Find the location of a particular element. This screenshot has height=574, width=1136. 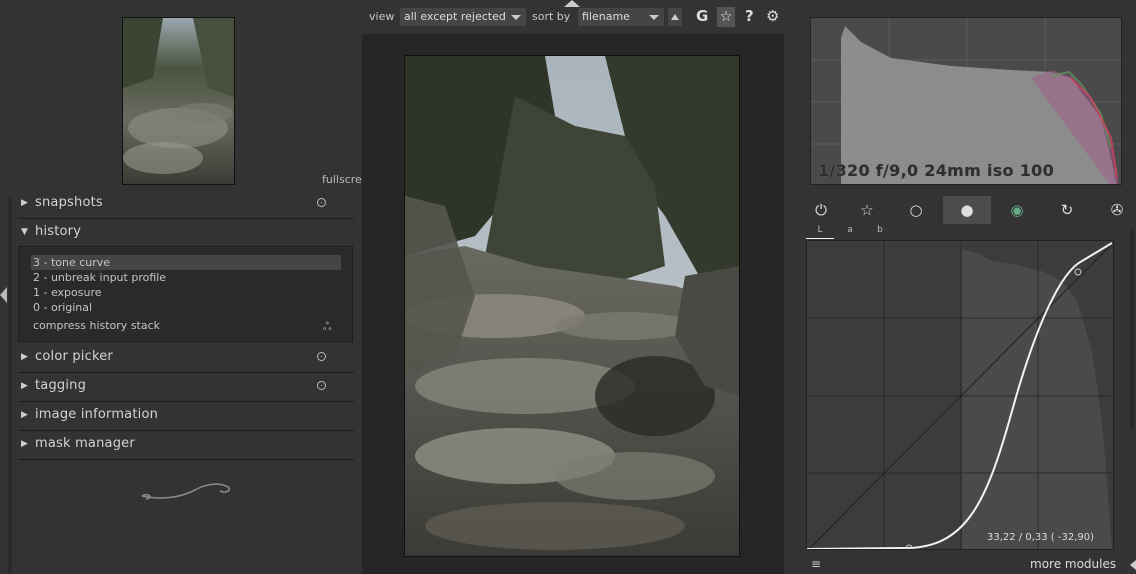

view-filter-value: all except rejected is located at coordinates (455, 16).